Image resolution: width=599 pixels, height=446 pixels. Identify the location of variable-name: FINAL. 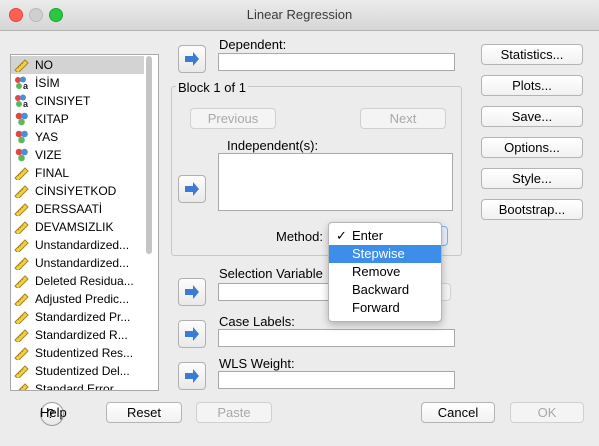
(52, 173).